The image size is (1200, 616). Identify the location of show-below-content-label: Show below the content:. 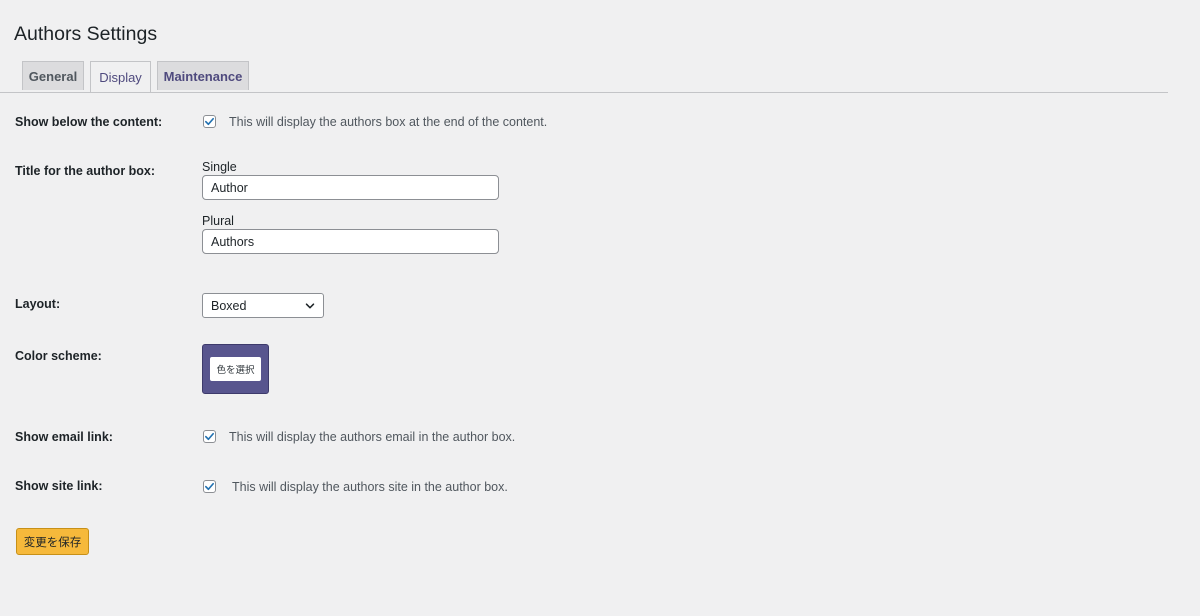
(89, 122).